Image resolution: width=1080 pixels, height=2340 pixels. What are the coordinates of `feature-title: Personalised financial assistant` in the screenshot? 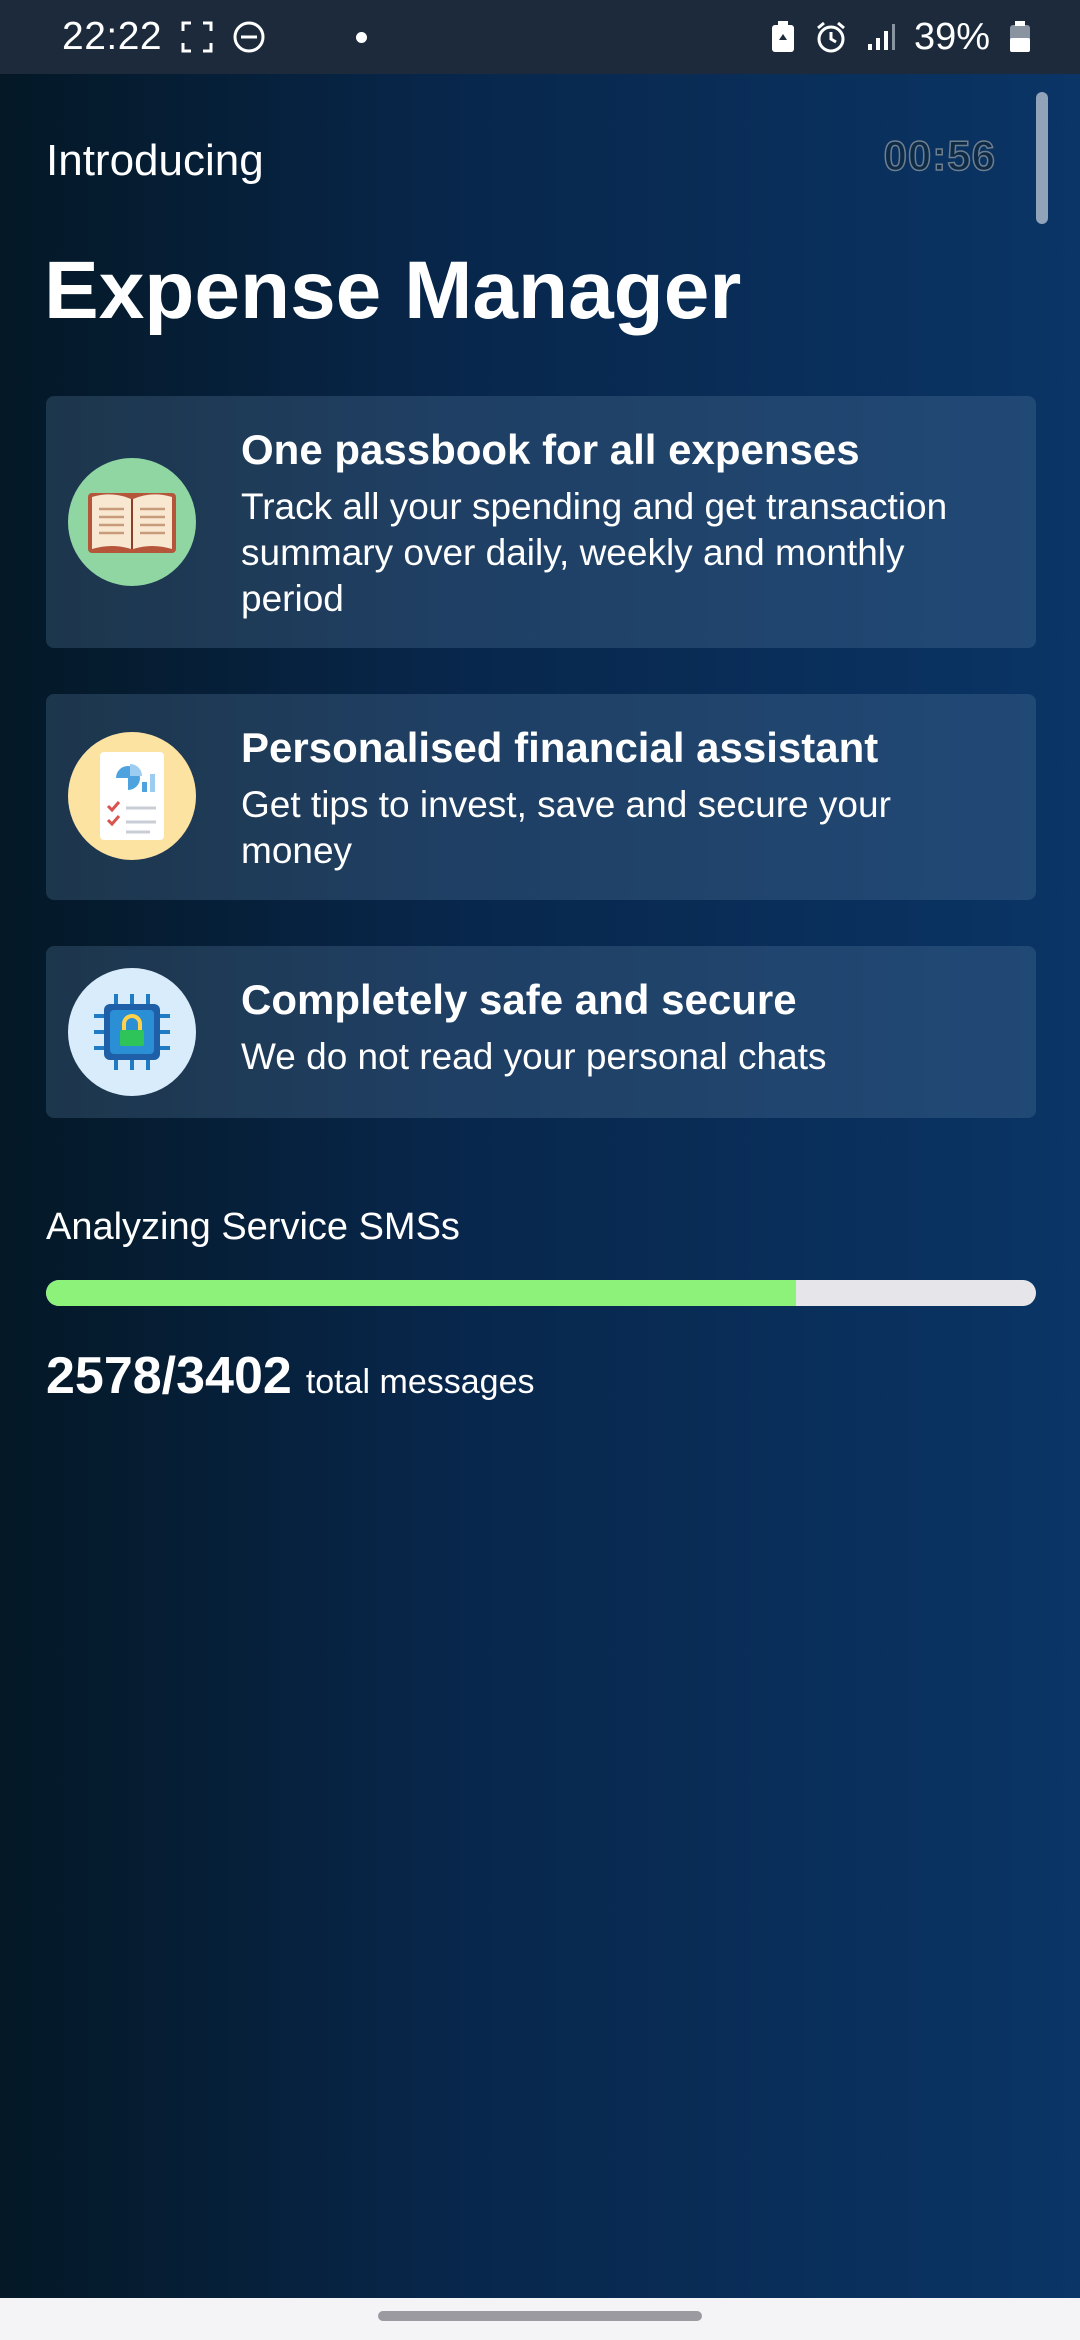 It's located at (560, 747).